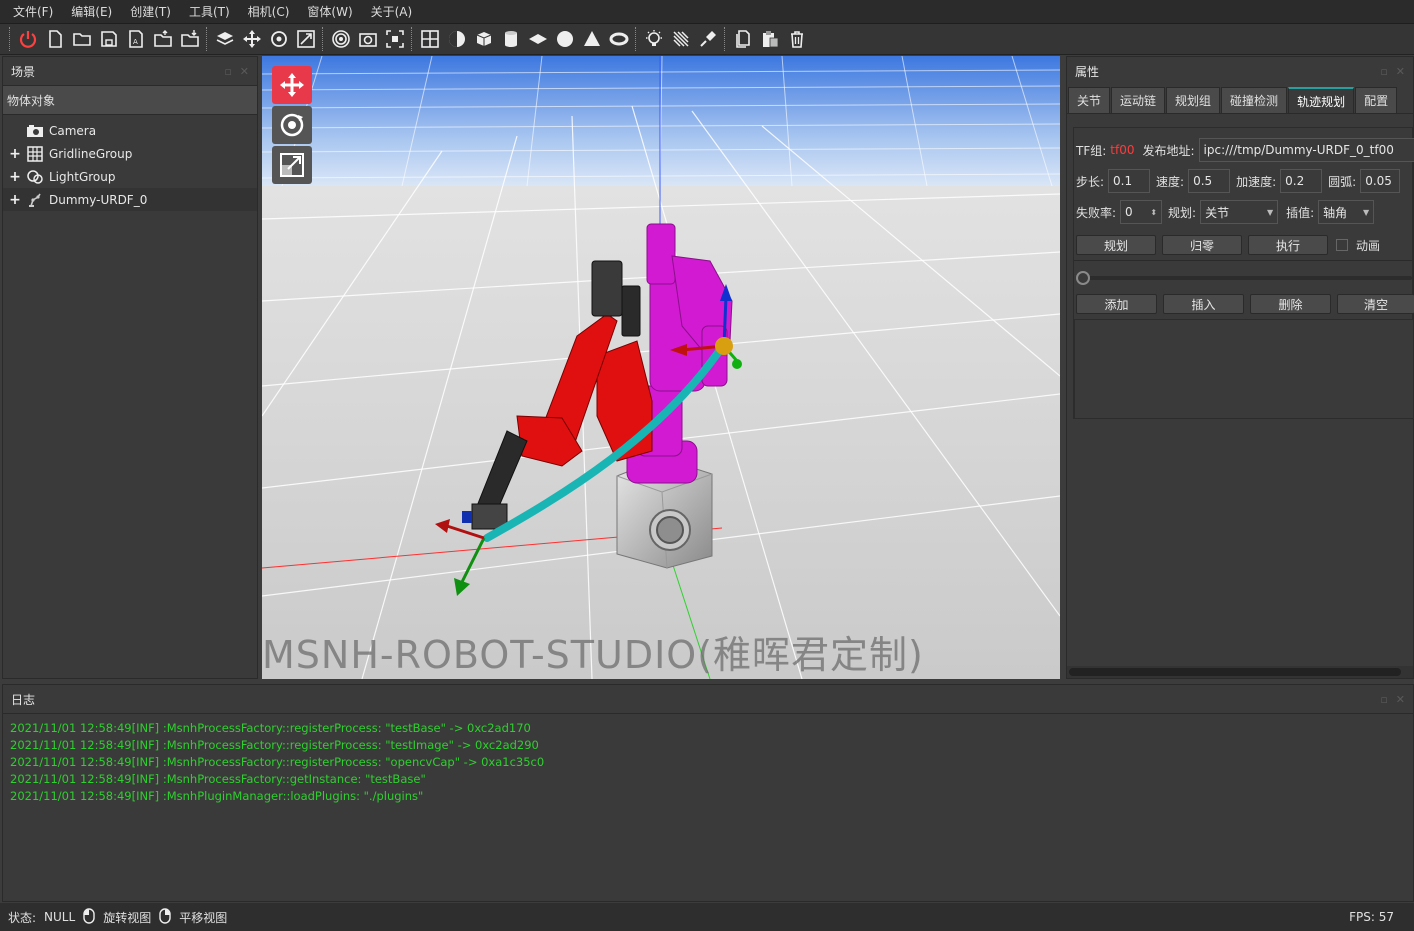 The height and width of the screenshot is (931, 1414). What do you see at coordinates (33, 12) in the screenshot?
I see `menu-file: 文件(F)` at bounding box center [33, 12].